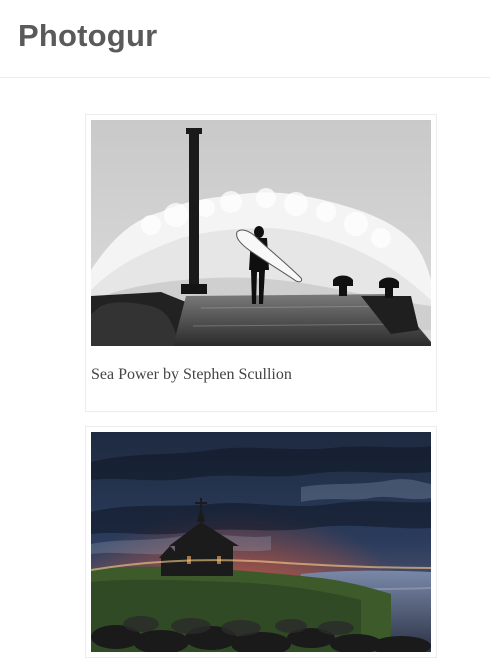  Describe the element at coordinates (191, 374) in the screenshot. I see `photo-caption: Sea Power by Stephen Scullion` at that location.